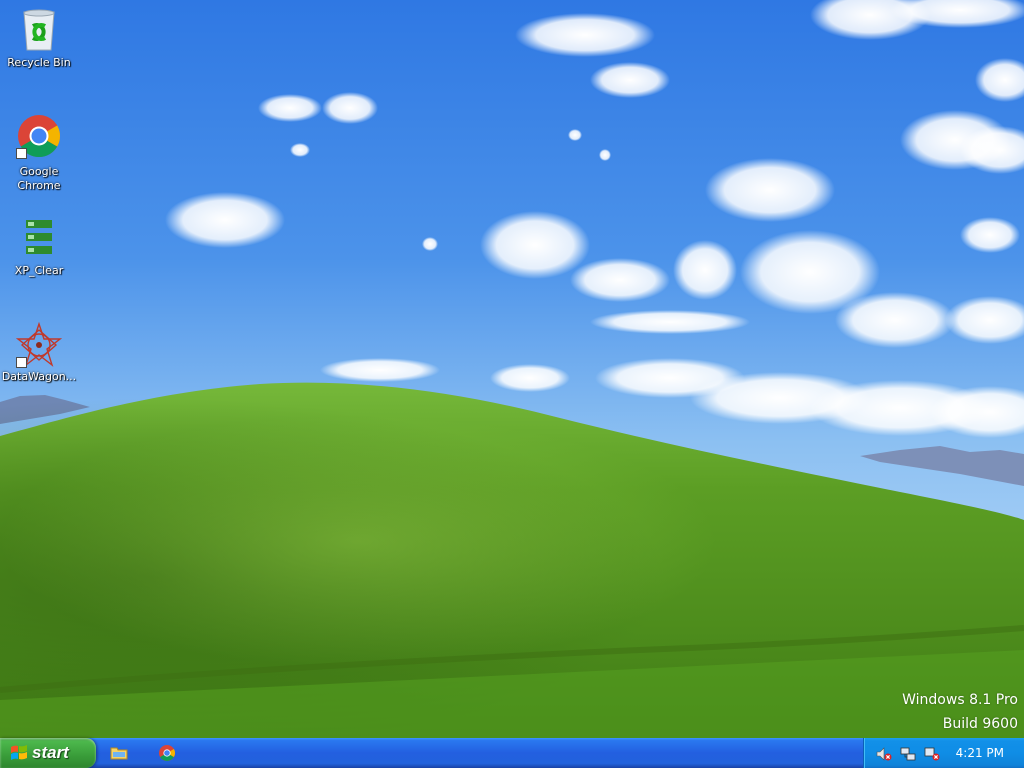 The image size is (1024, 768). Describe the element at coordinates (980, 753) in the screenshot. I see `clock: 4:21 PM` at that location.